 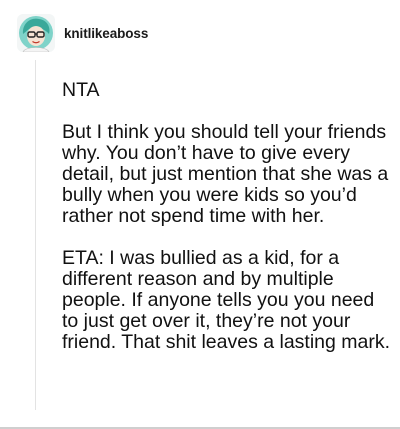 I want to click on avatar, so click(x=36, y=33).